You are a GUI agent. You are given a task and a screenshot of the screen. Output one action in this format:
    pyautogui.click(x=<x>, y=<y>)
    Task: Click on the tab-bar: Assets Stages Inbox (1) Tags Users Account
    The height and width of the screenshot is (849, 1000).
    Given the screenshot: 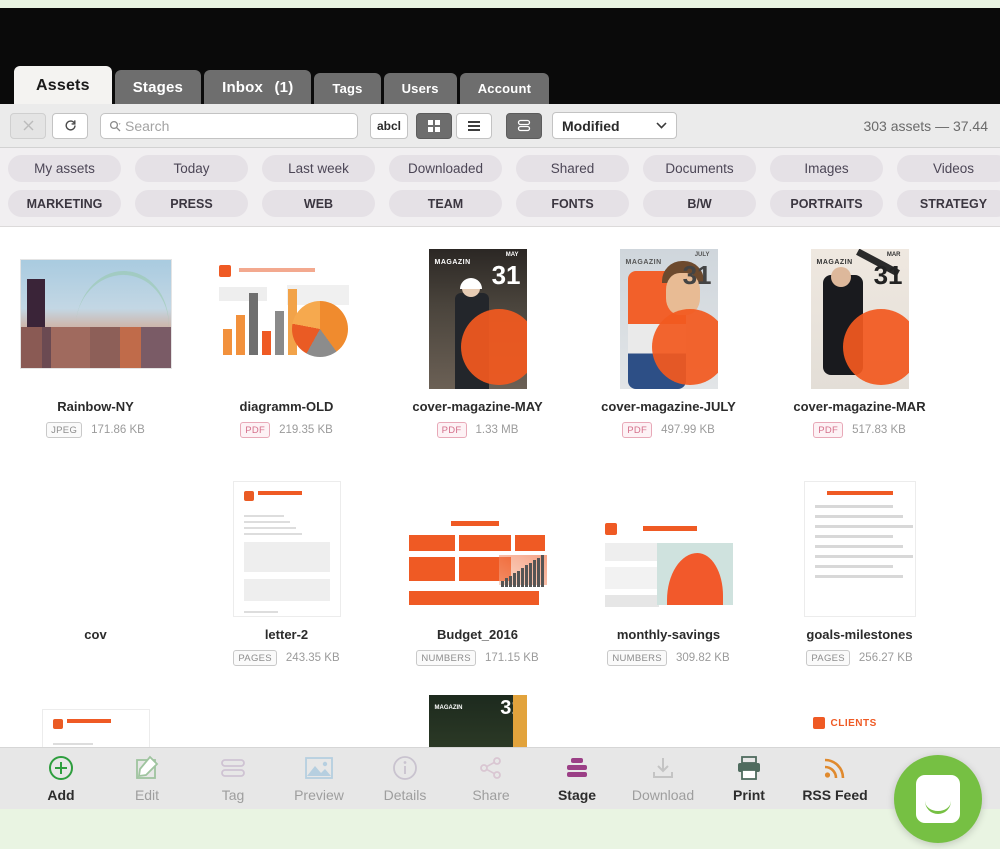 What is the action you would take?
    pyautogui.click(x=500, y=85)
    